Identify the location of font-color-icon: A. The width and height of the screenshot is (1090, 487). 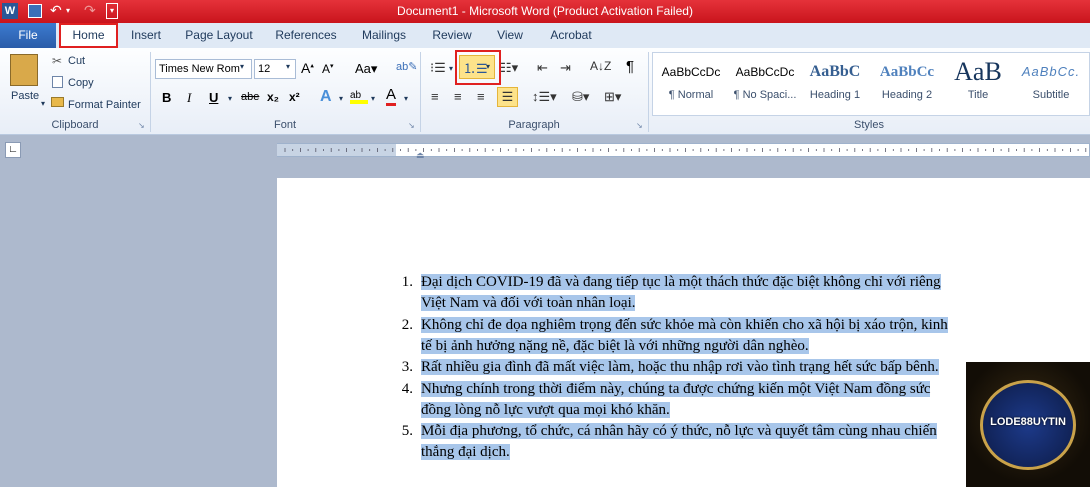
(391, 96).